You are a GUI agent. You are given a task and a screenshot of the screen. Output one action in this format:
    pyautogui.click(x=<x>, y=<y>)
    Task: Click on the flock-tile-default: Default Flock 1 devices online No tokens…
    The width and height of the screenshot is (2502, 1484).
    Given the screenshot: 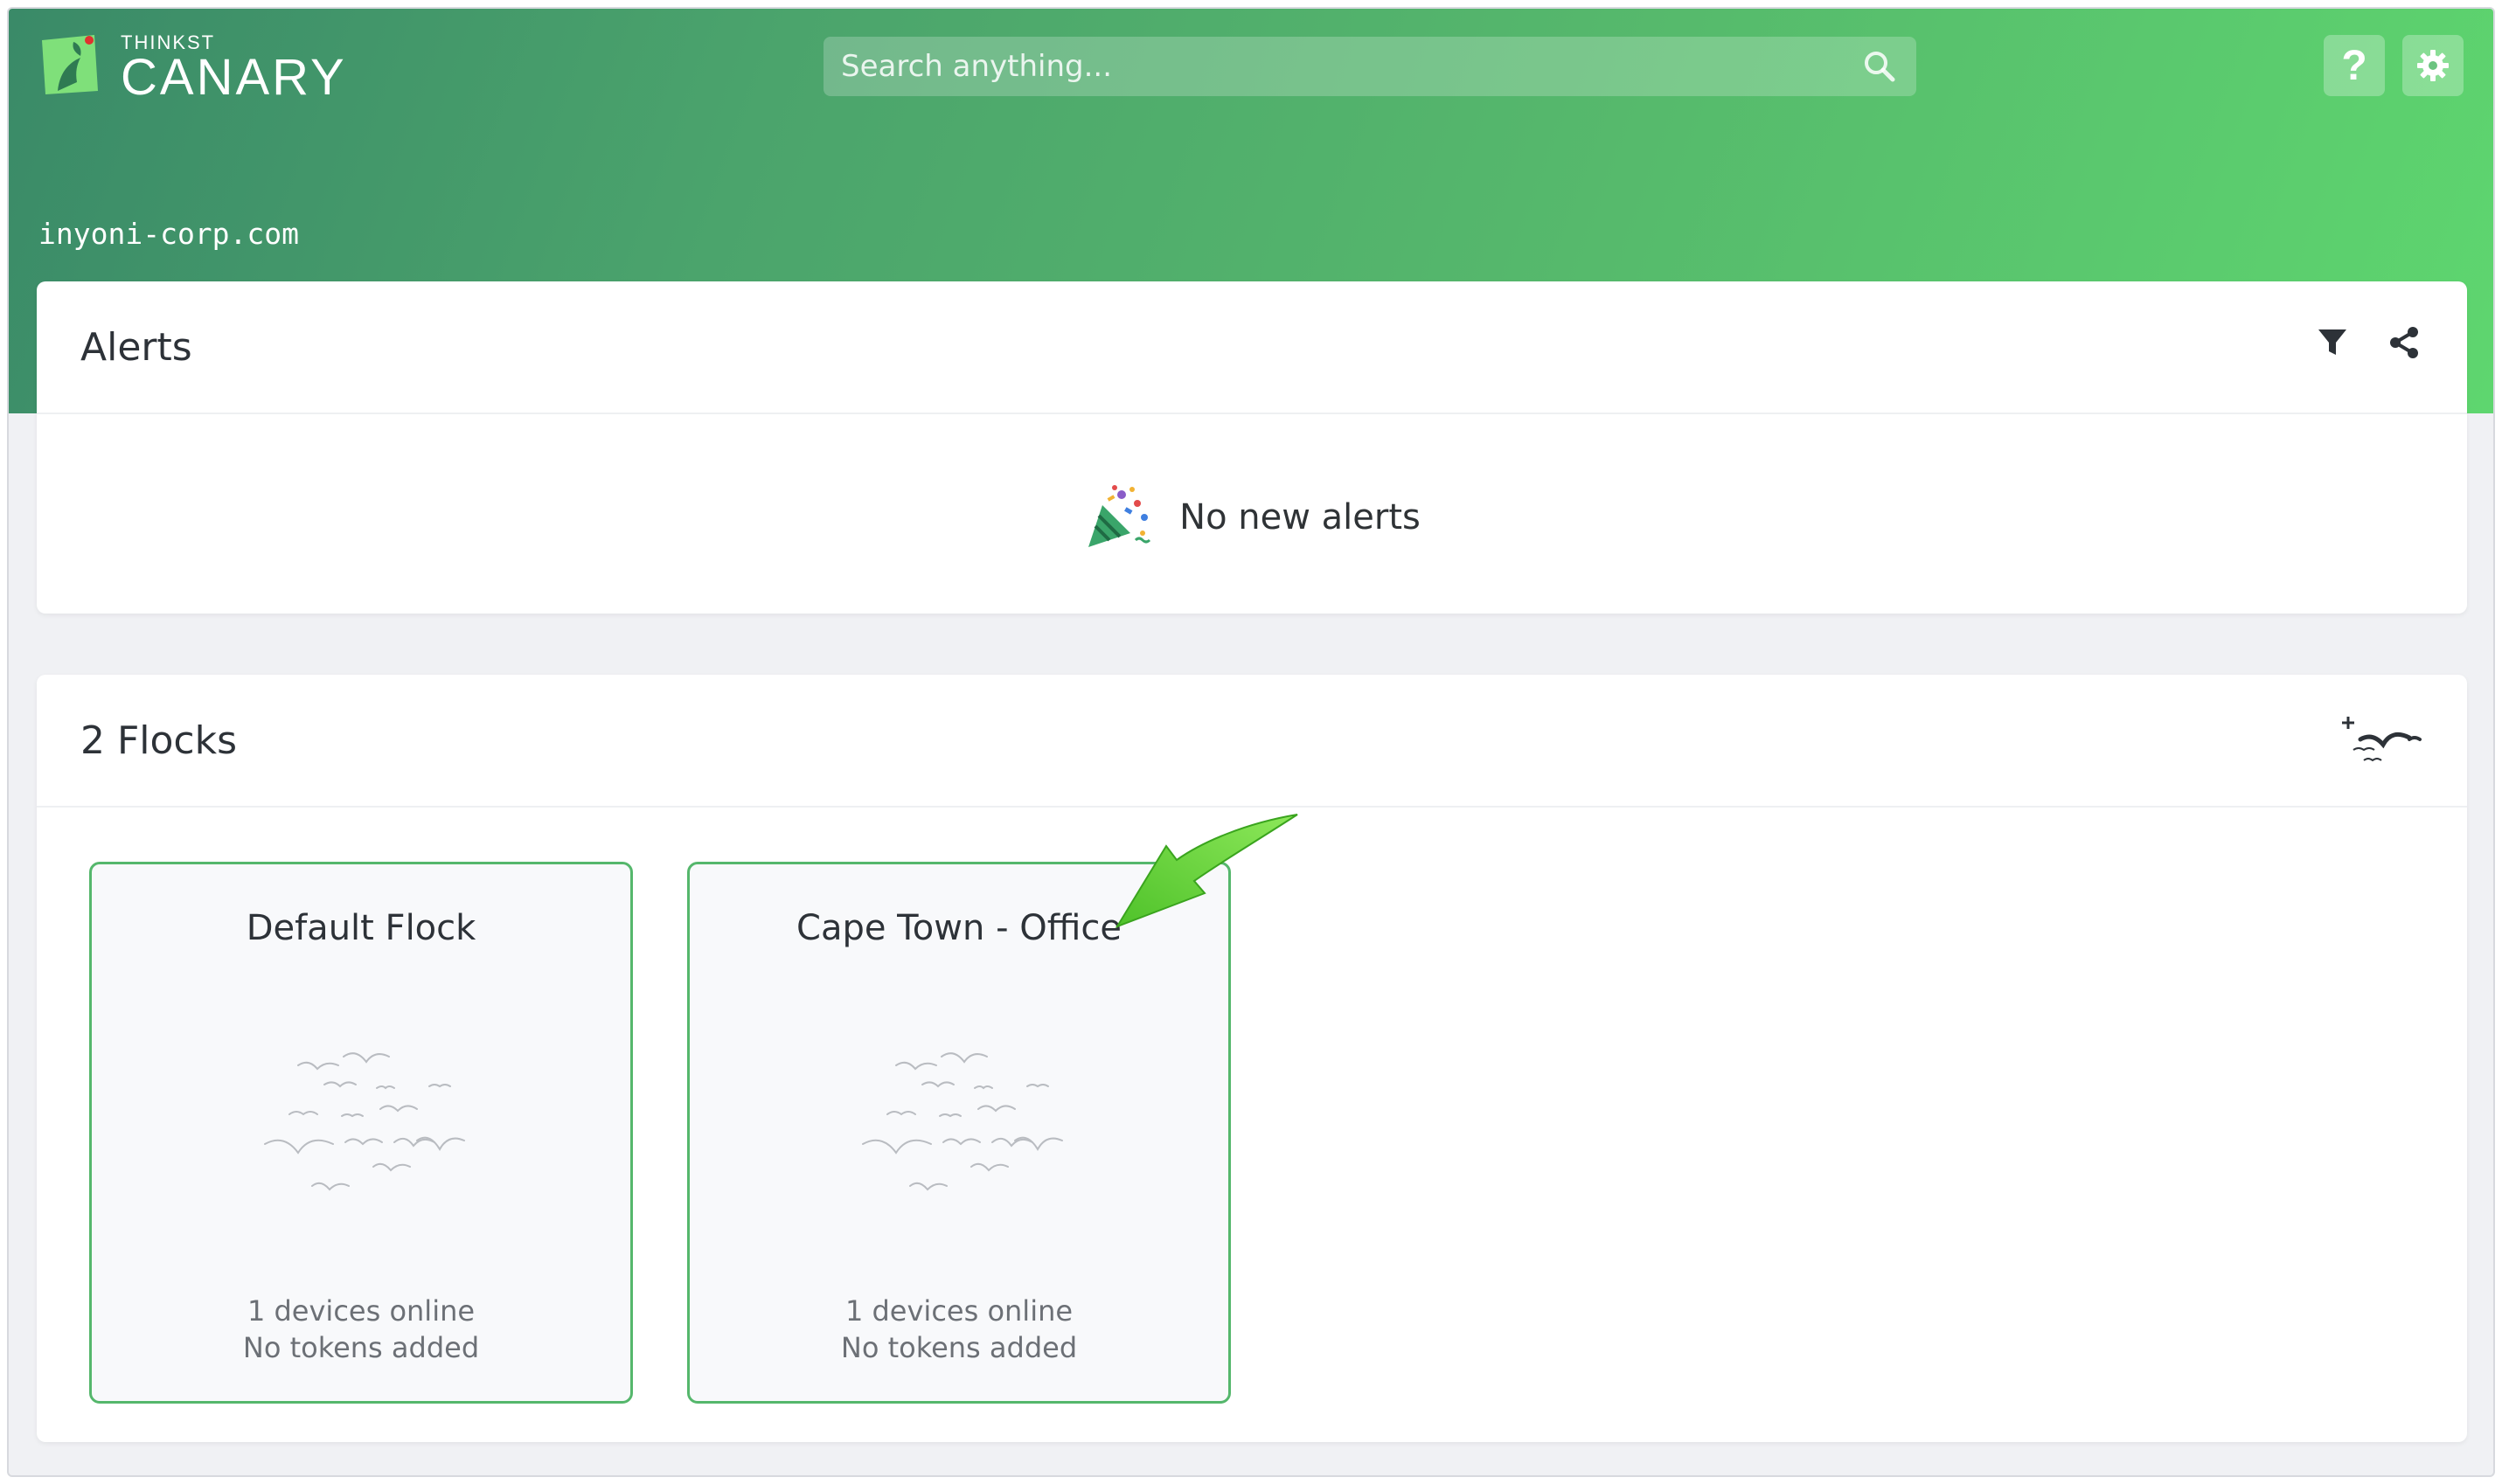 What is the action you would take?
    pyautogui.click(x=361, y=1133)
    